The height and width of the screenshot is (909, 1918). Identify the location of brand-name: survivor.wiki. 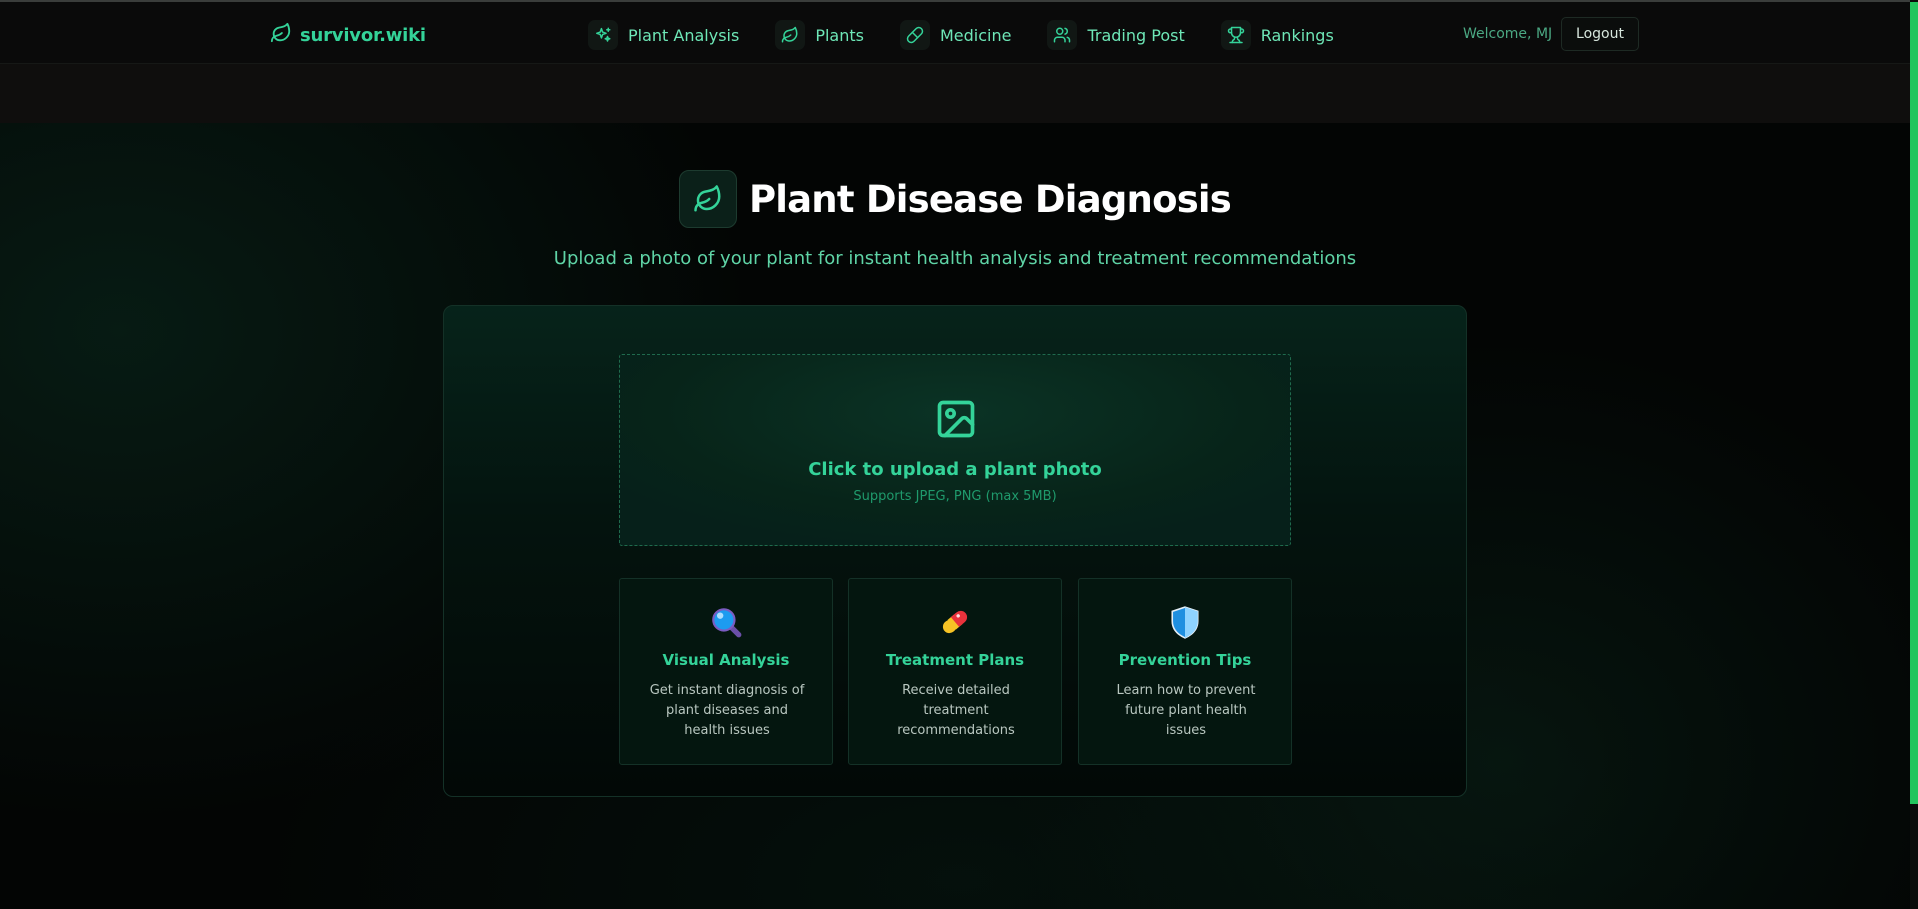
(363, 35).